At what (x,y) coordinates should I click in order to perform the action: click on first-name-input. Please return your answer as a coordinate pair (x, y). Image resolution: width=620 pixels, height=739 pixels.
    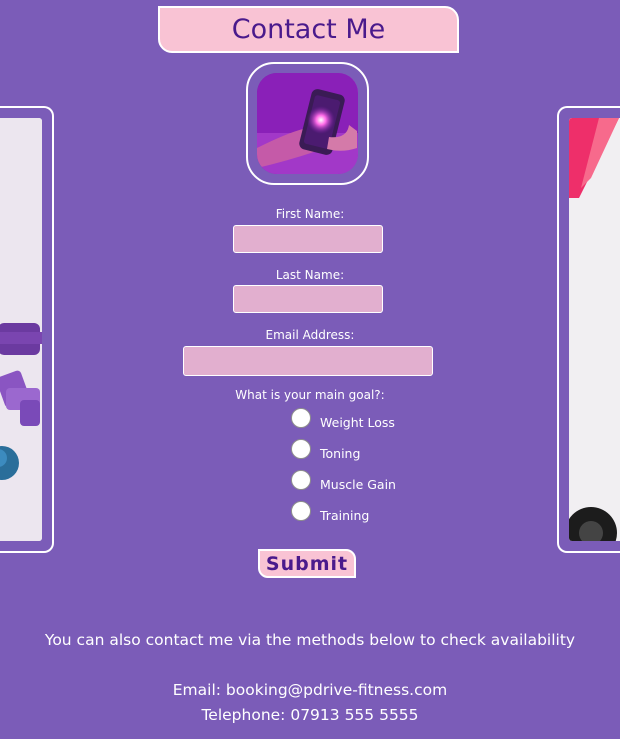
    Looking at the image, I should click on (308, 239).